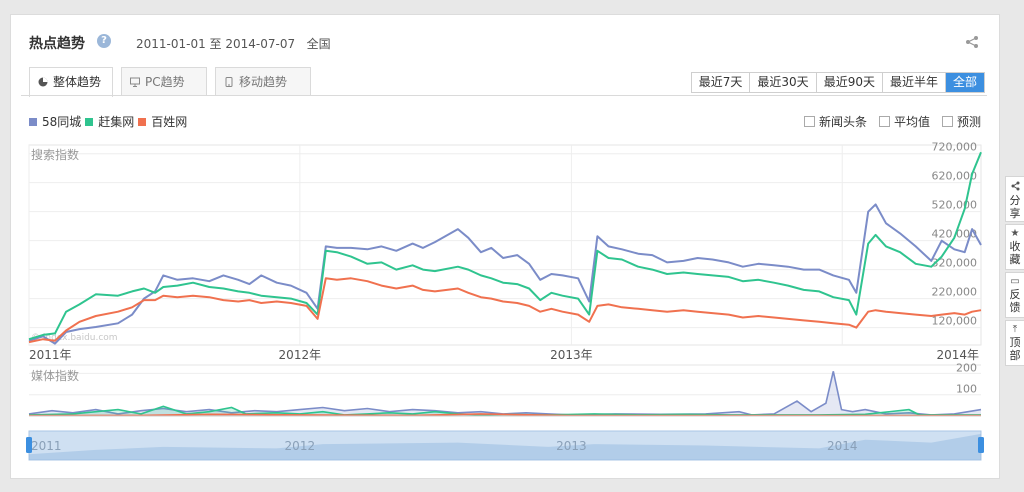 This screenshot has width=1024, height=492. I want to click on y-tick-label: 200, so click(966, 367).